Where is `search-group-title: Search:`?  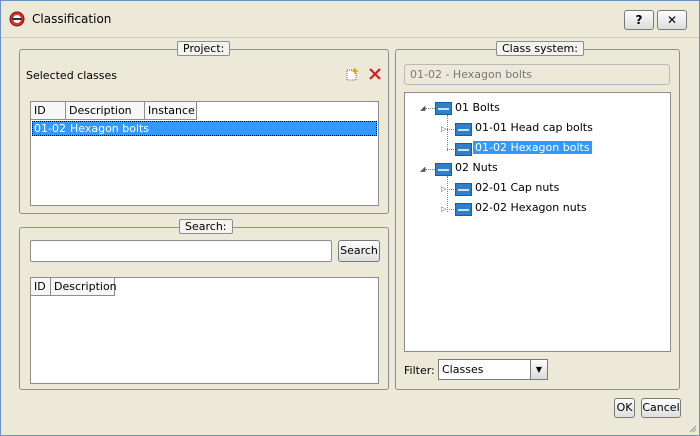 search-group-title: Search: is located at coordinates (206, 226).